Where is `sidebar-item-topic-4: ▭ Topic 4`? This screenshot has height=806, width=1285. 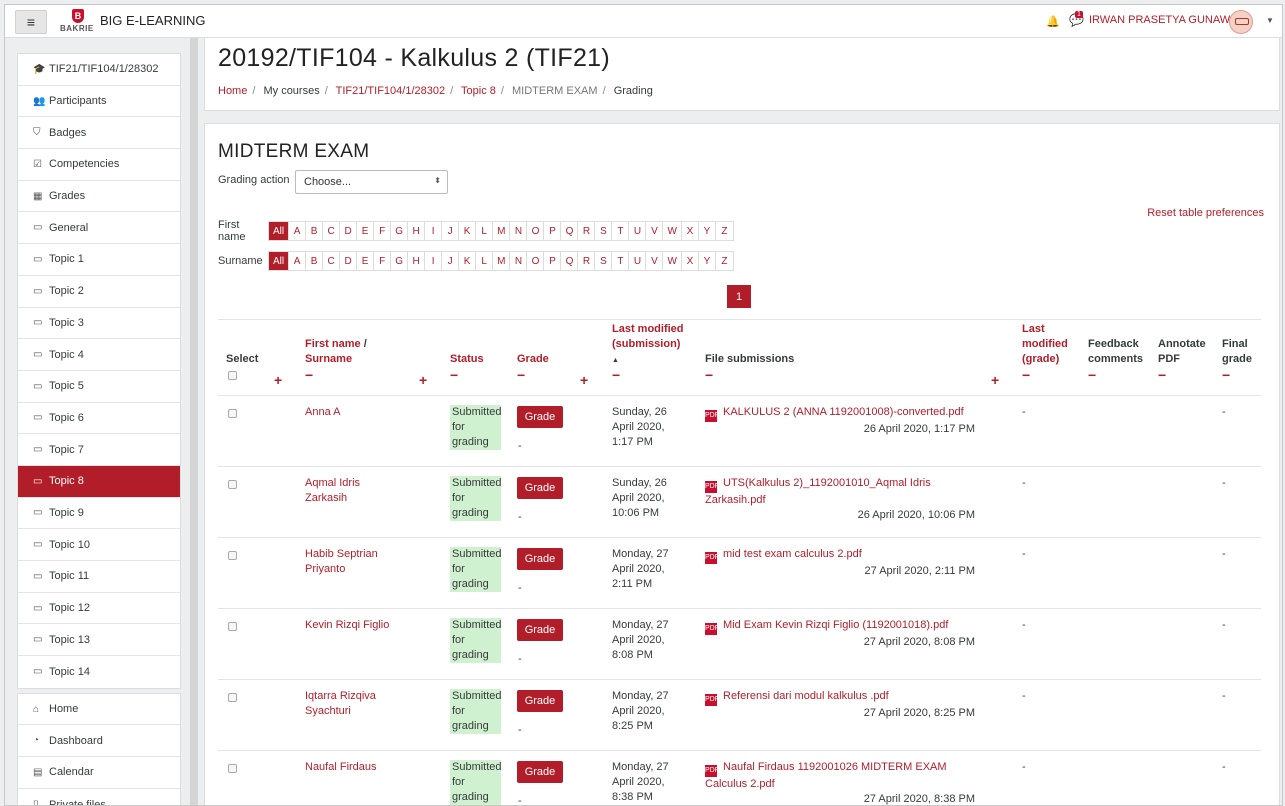
sidebar-item-topic-4: ▭ Topic 4 is located at coordinates (99, 355).